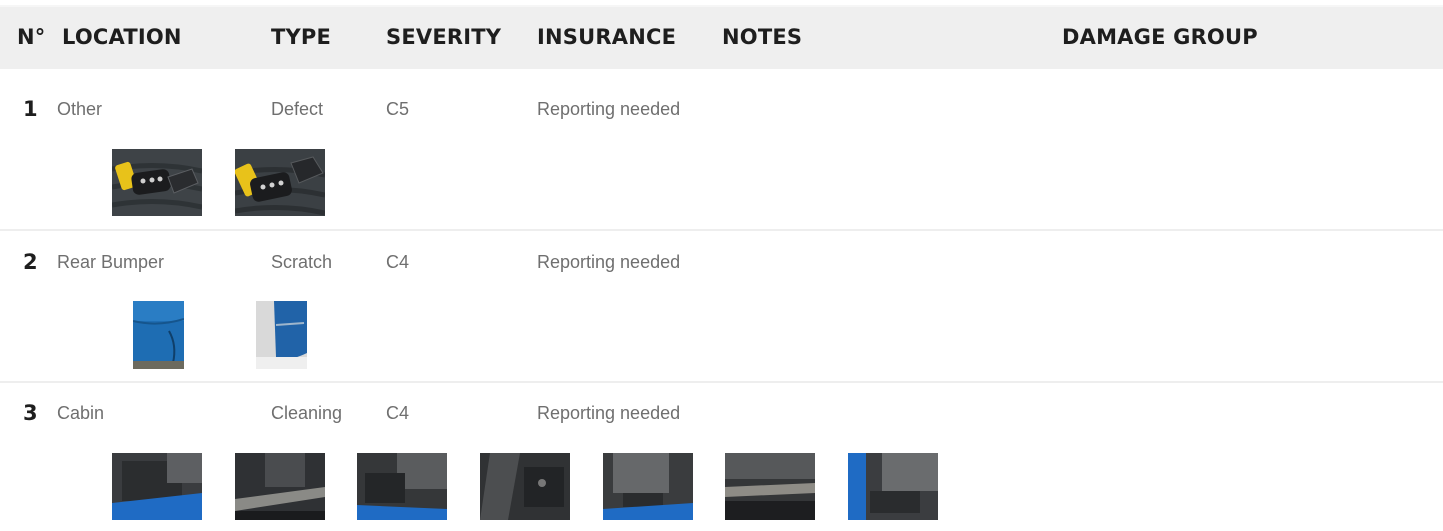 The height and width of the screenshot is (531, 1443). Describe the element at coordinates (307, 413) in the screenshot. I see `row-type: Cleaning` at that location.